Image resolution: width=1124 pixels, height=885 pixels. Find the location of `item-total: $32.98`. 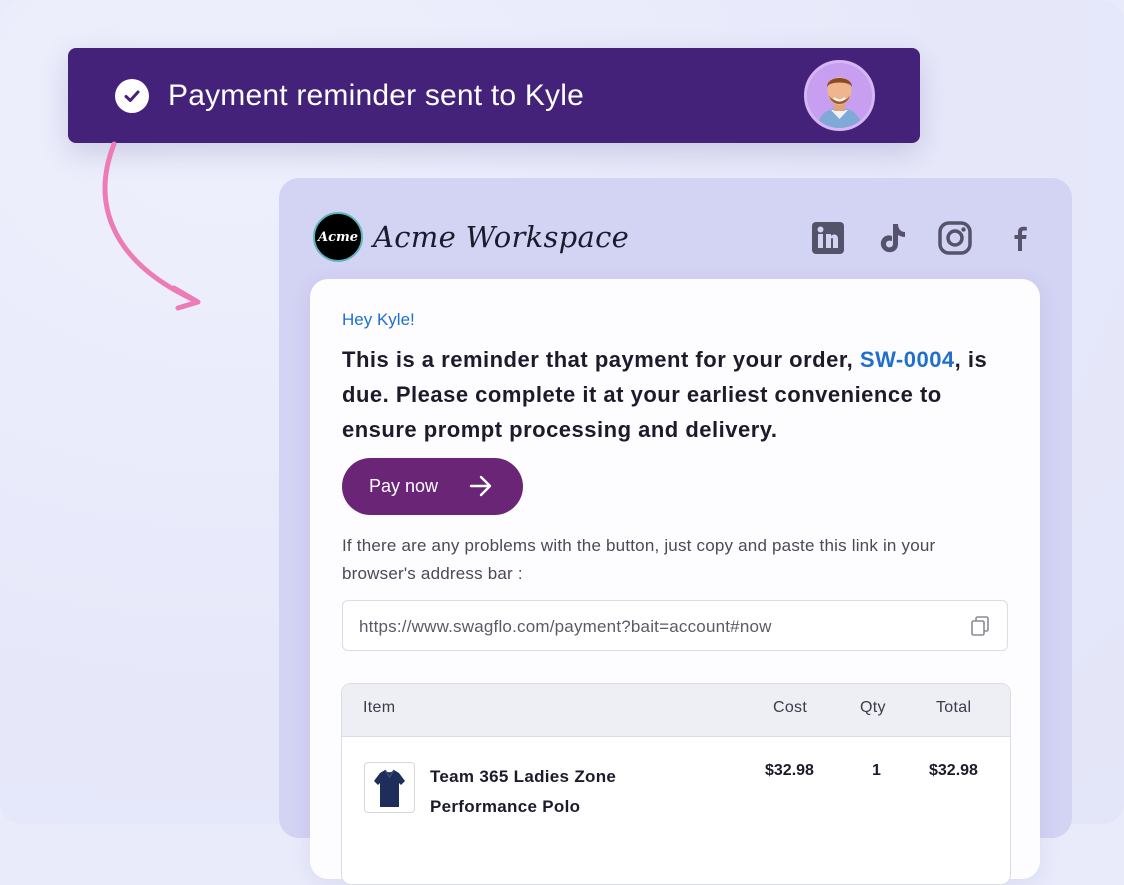

item-total: $32.98 is located at coordinates (953, 770).